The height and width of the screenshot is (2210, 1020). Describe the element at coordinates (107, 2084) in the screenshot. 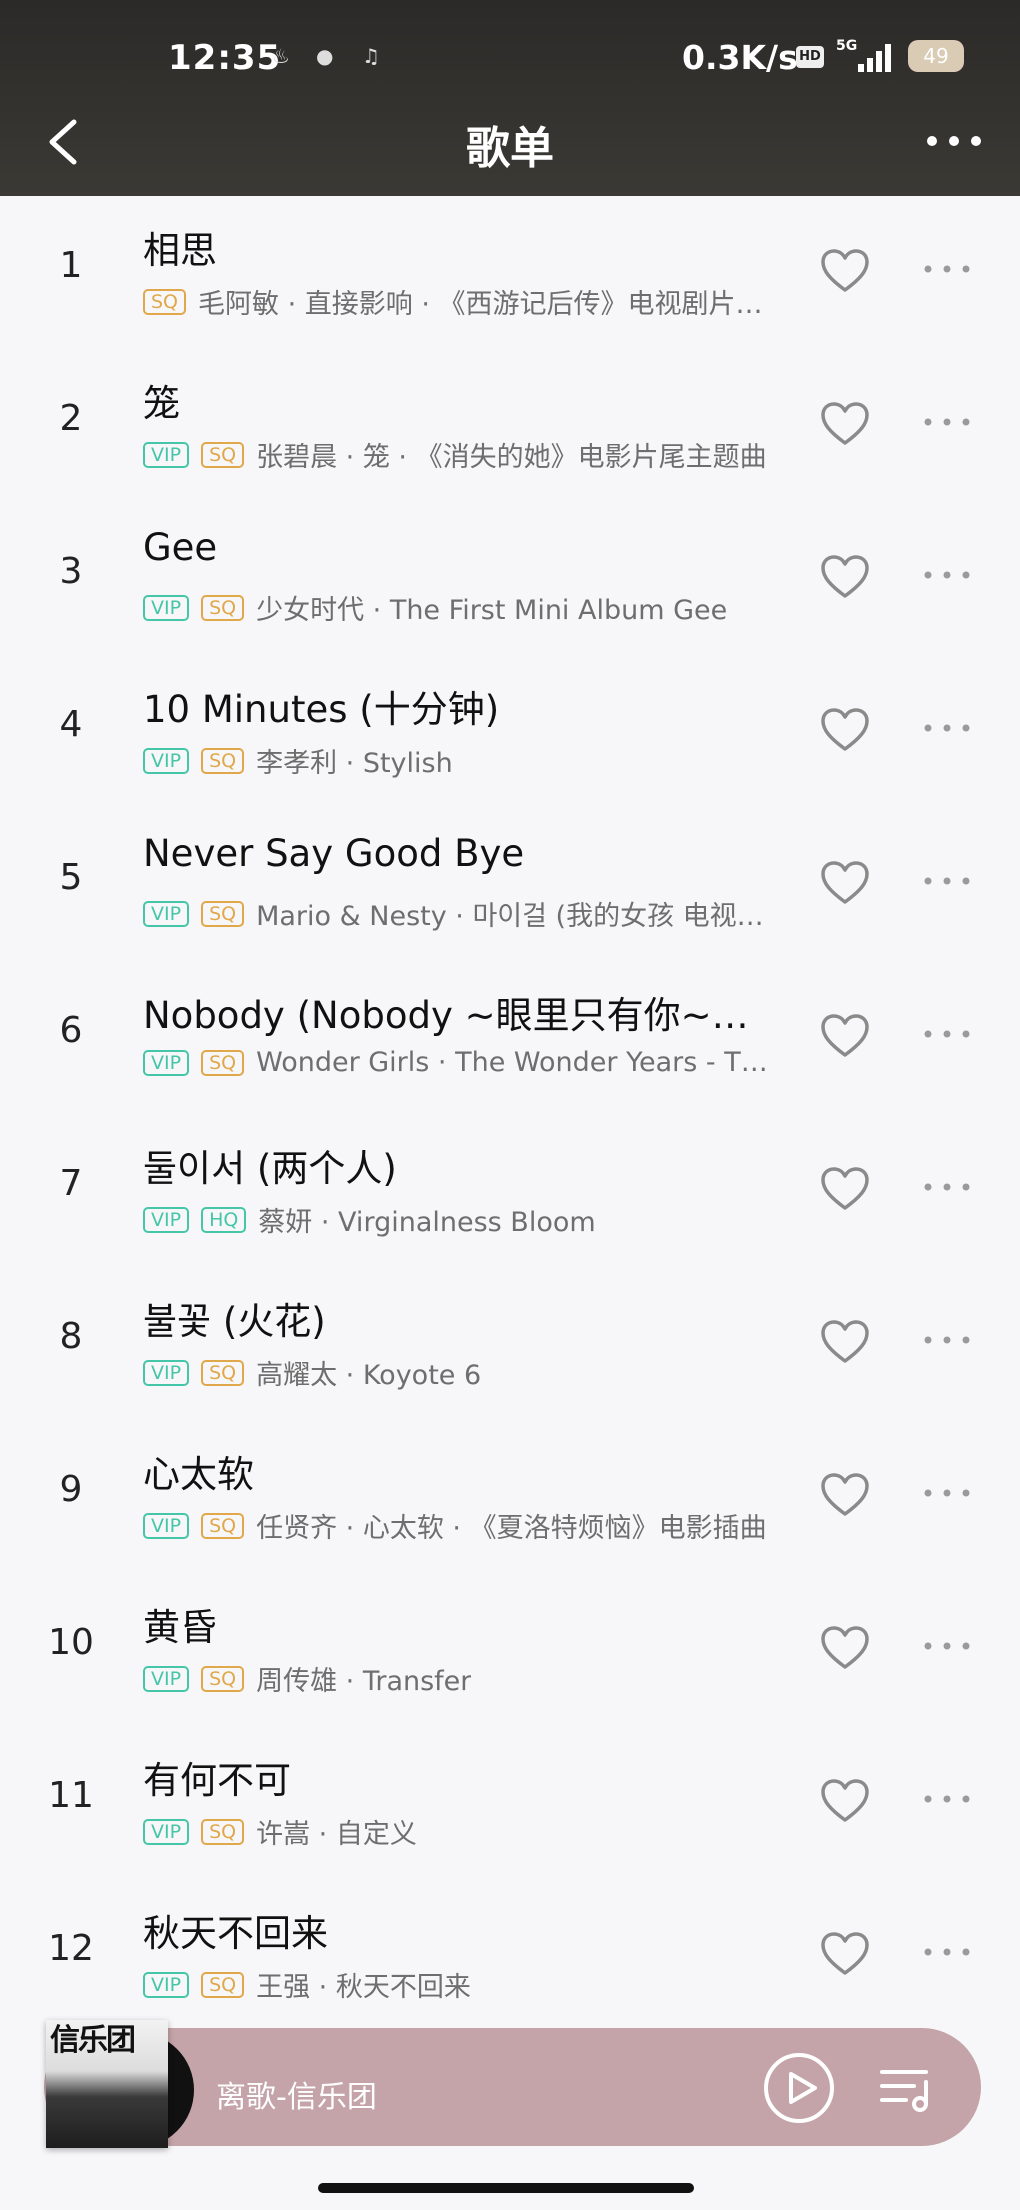

I see `album-cover: 信乐团` at that location.